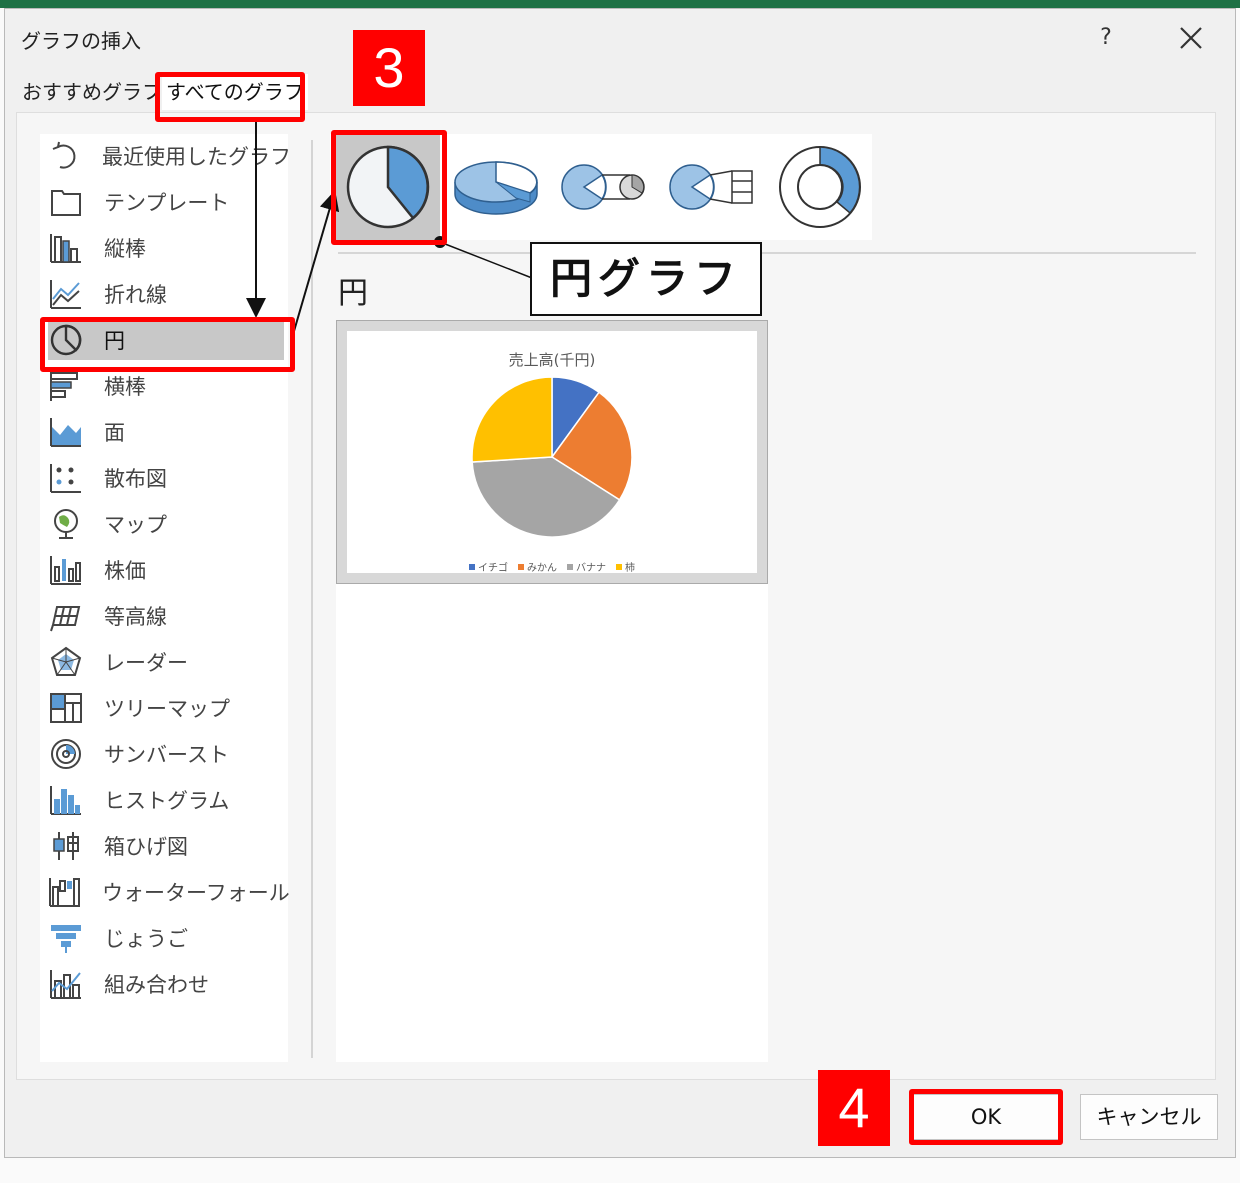 The height and width of the screenshot is (1183, 1240). Describe the element at coordinates (986, 1117) in the screenshot. I see `highlight-ok-button` at that location.